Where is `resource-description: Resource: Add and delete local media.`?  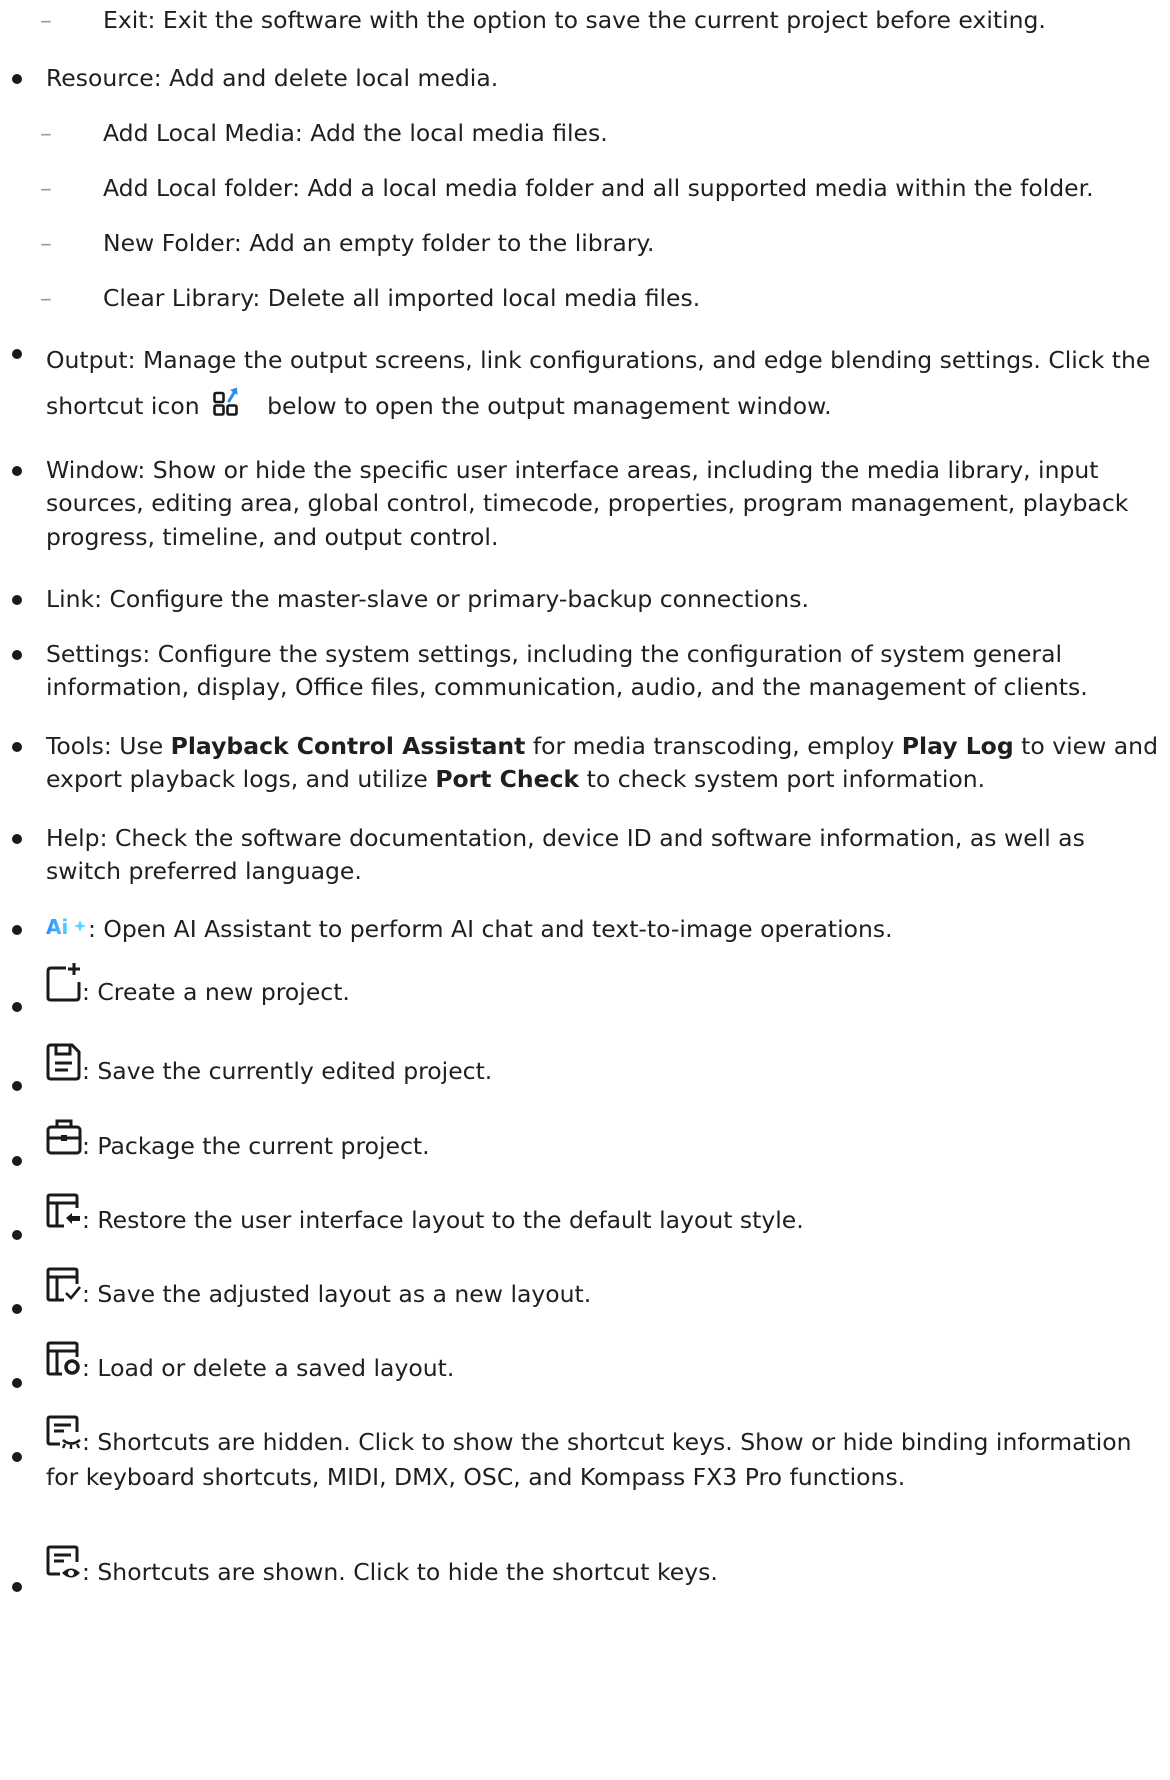 resource-description: Resource: Add and delete local media. is located at coordinates (272, 78).